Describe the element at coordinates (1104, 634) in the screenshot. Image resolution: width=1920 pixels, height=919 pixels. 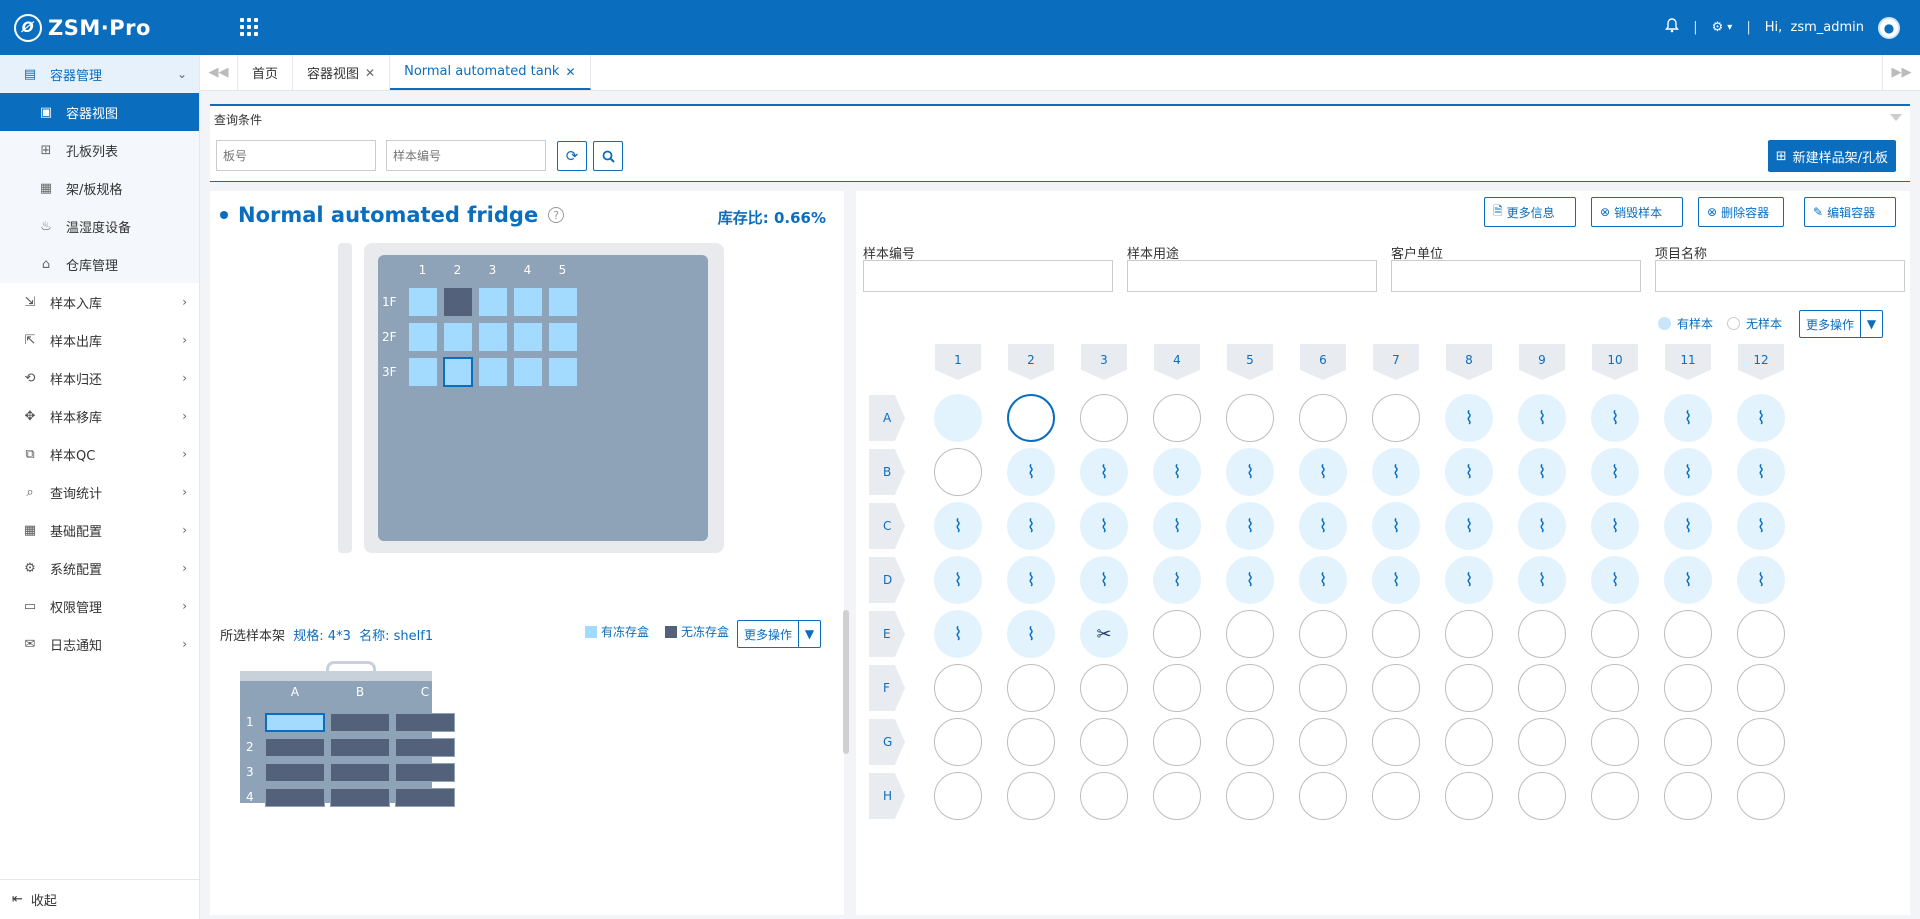
I see `plate-well-sample-dna: ✂` at that location.